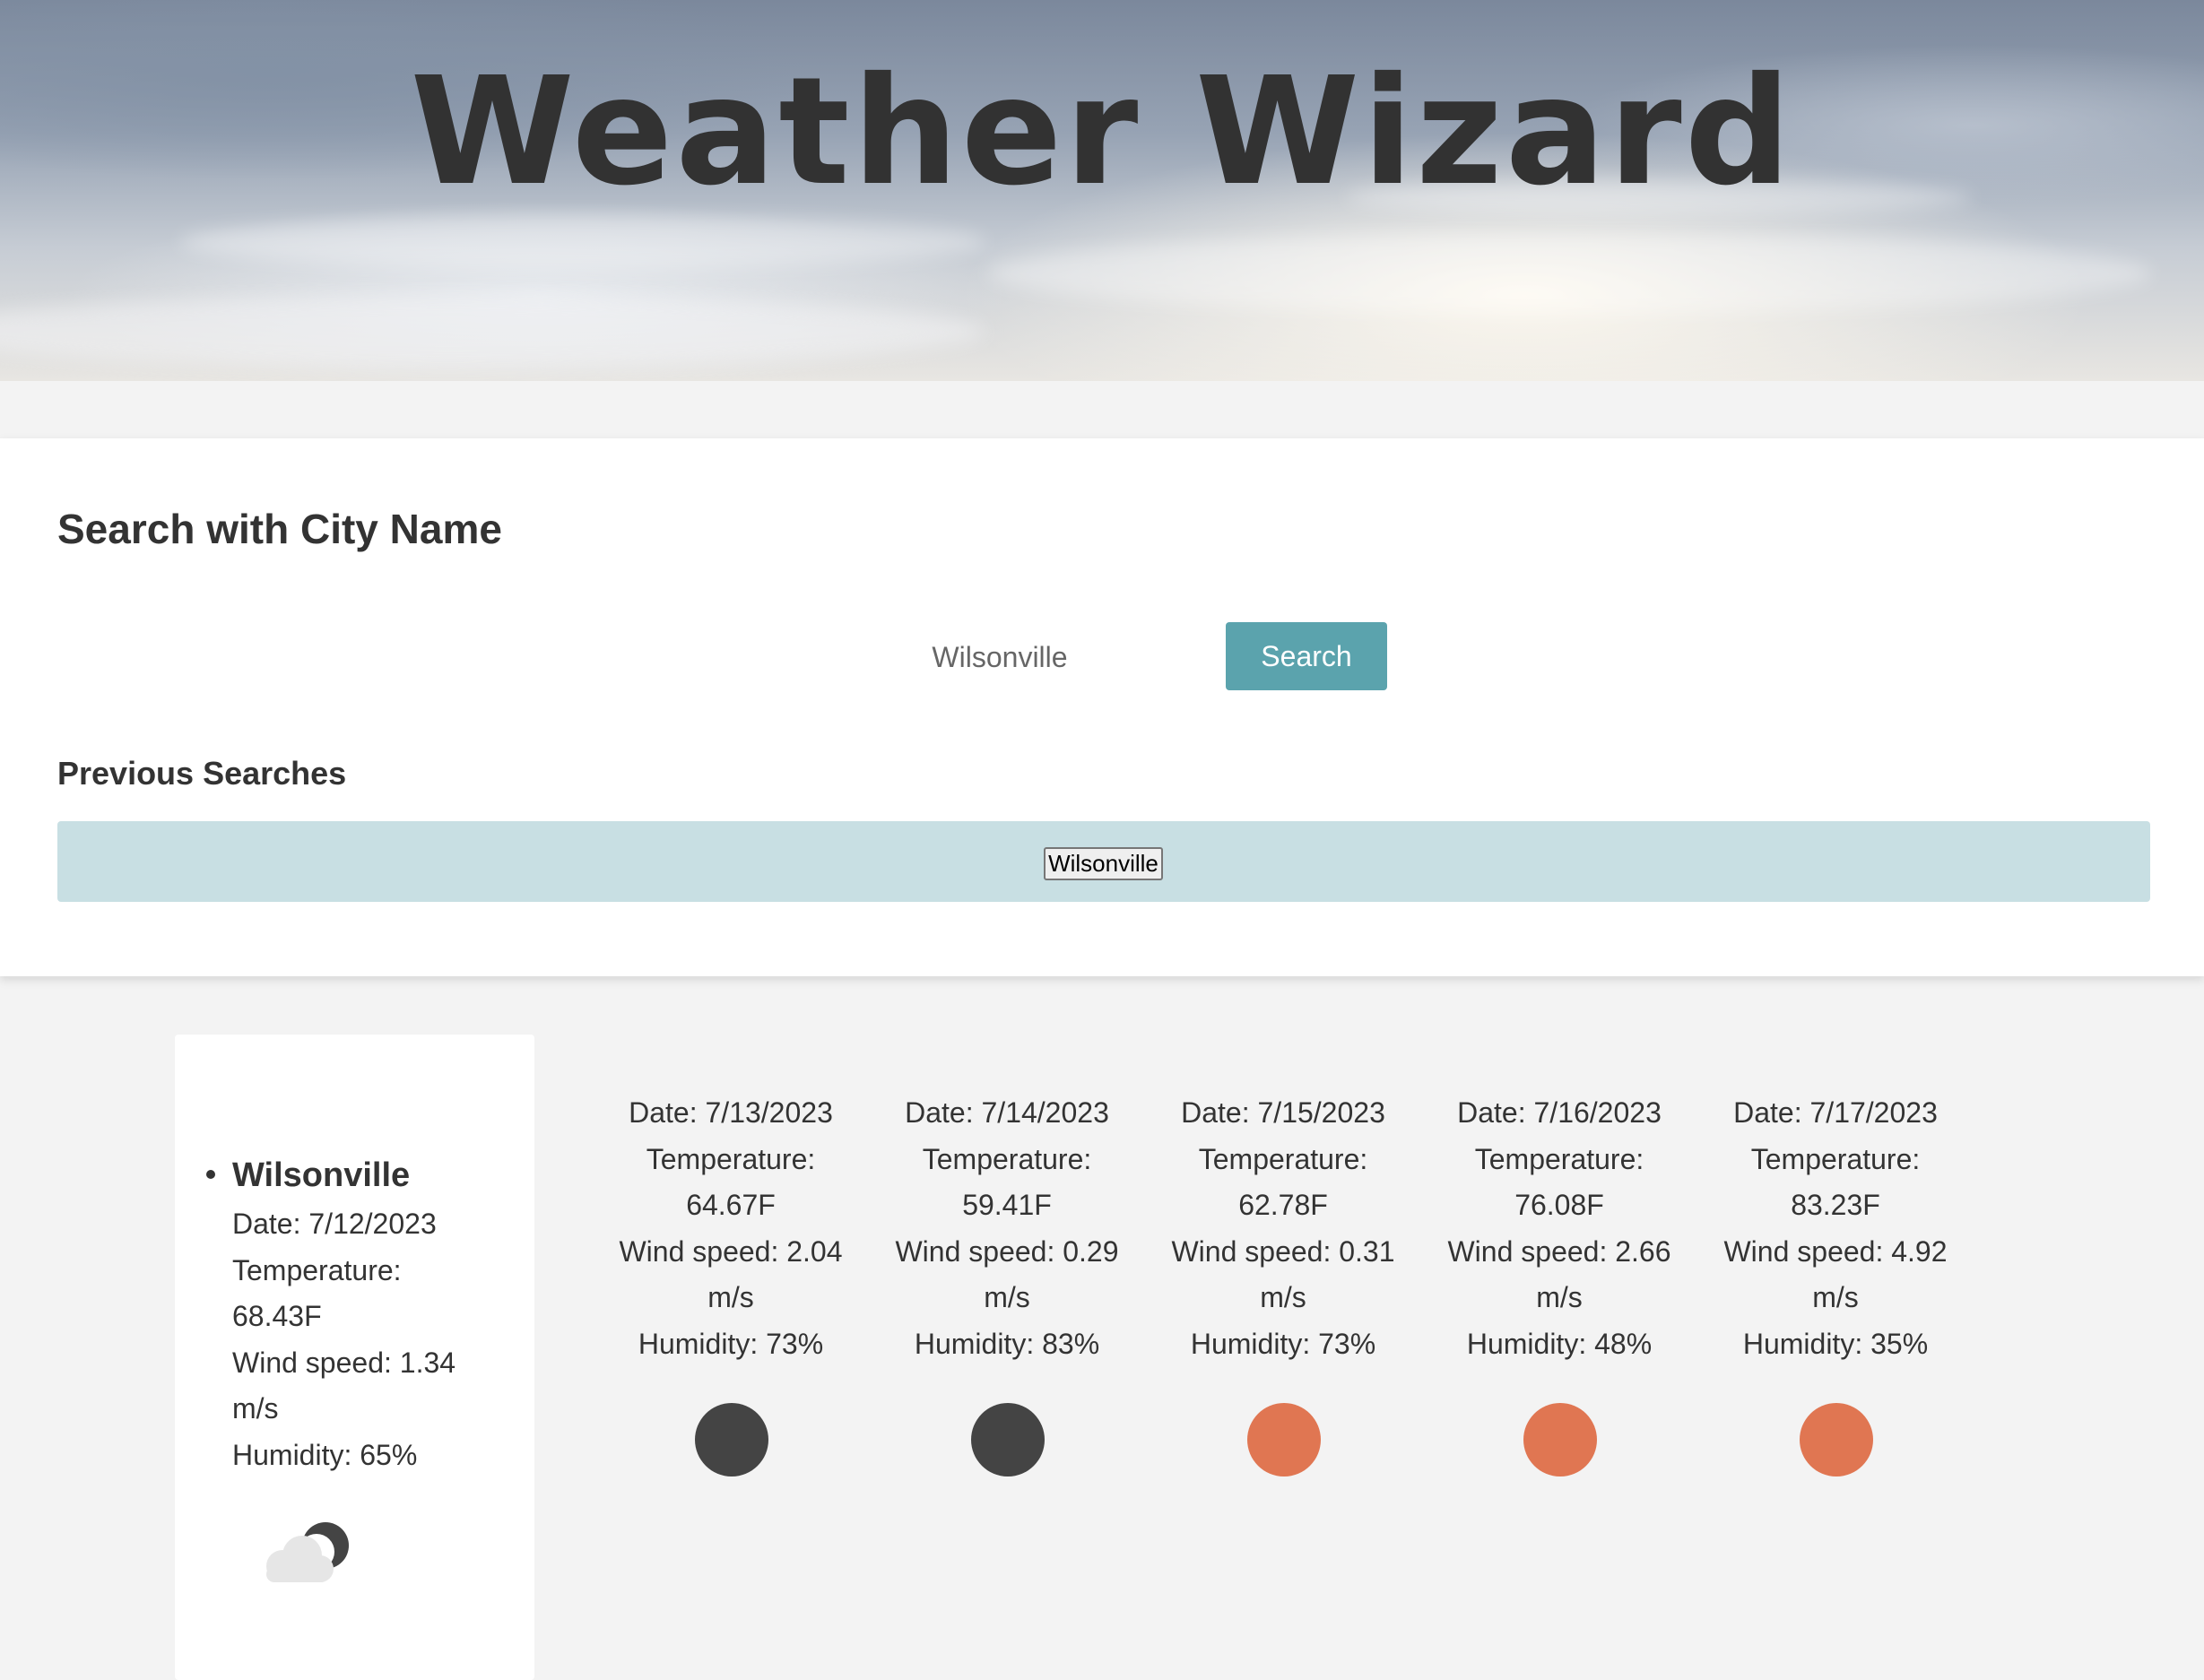  I want to click on forecast-wind-label: Wind speed: 4.92, so click(1835, 1251).